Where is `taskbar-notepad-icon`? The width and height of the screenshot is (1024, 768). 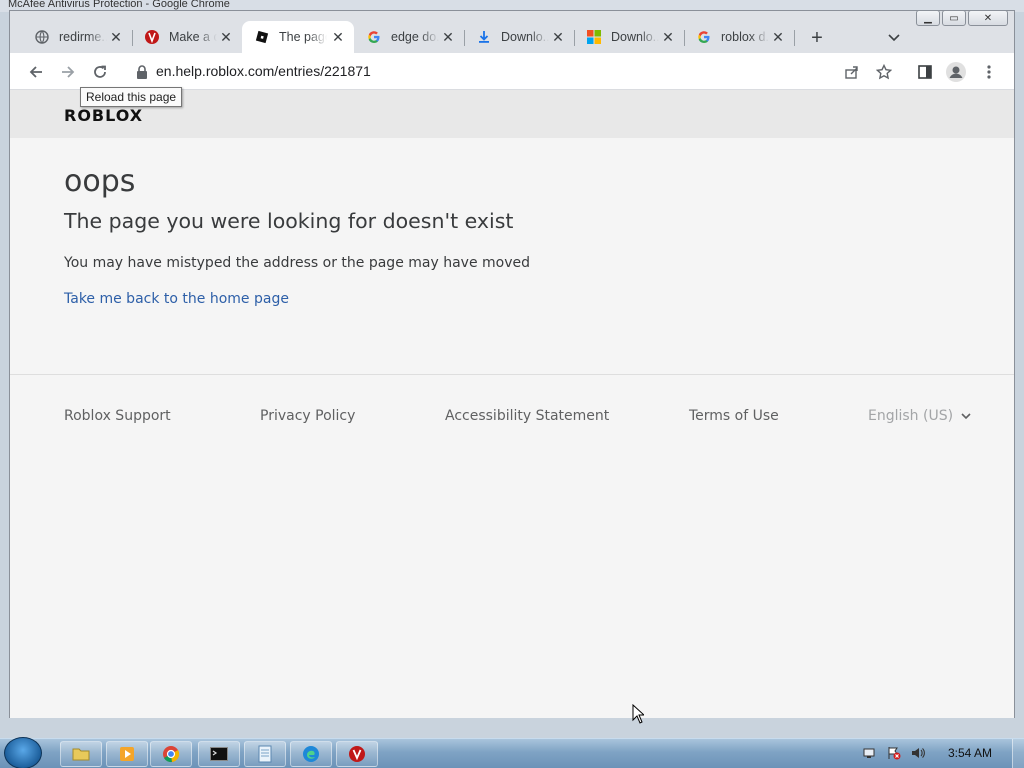
taskbar-notepad-icon is located at coordinates (265, 754).